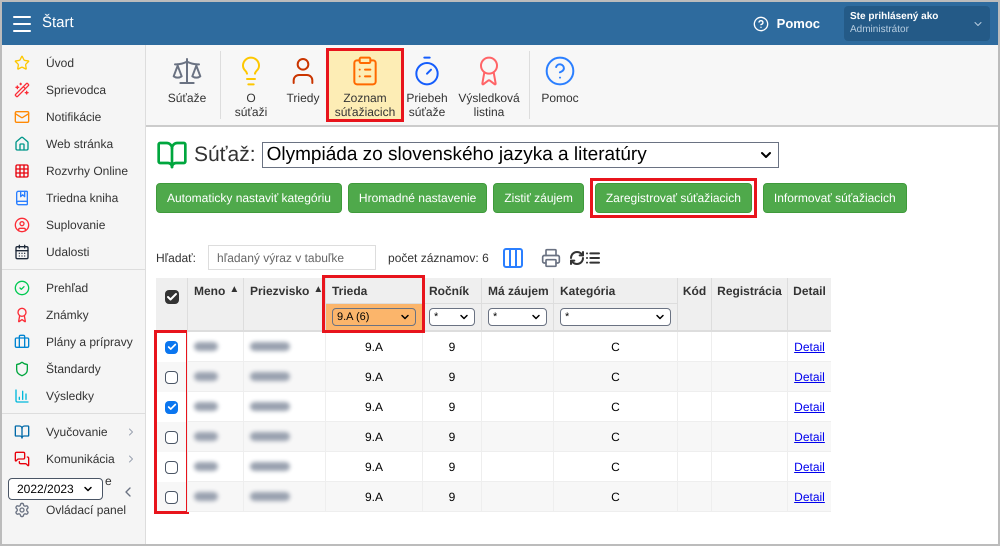  I want to click on sidebar-item: Známky, so click(73, 314).